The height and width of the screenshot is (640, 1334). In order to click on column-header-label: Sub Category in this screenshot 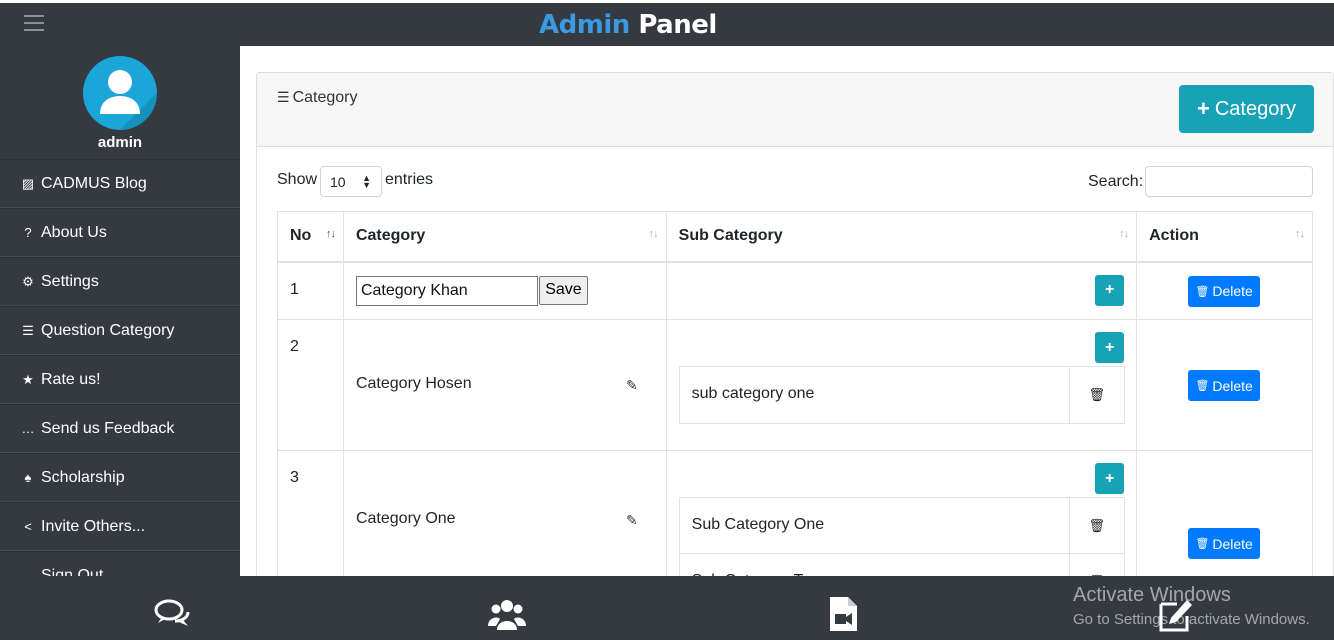, I will do `click(730, 236)`.